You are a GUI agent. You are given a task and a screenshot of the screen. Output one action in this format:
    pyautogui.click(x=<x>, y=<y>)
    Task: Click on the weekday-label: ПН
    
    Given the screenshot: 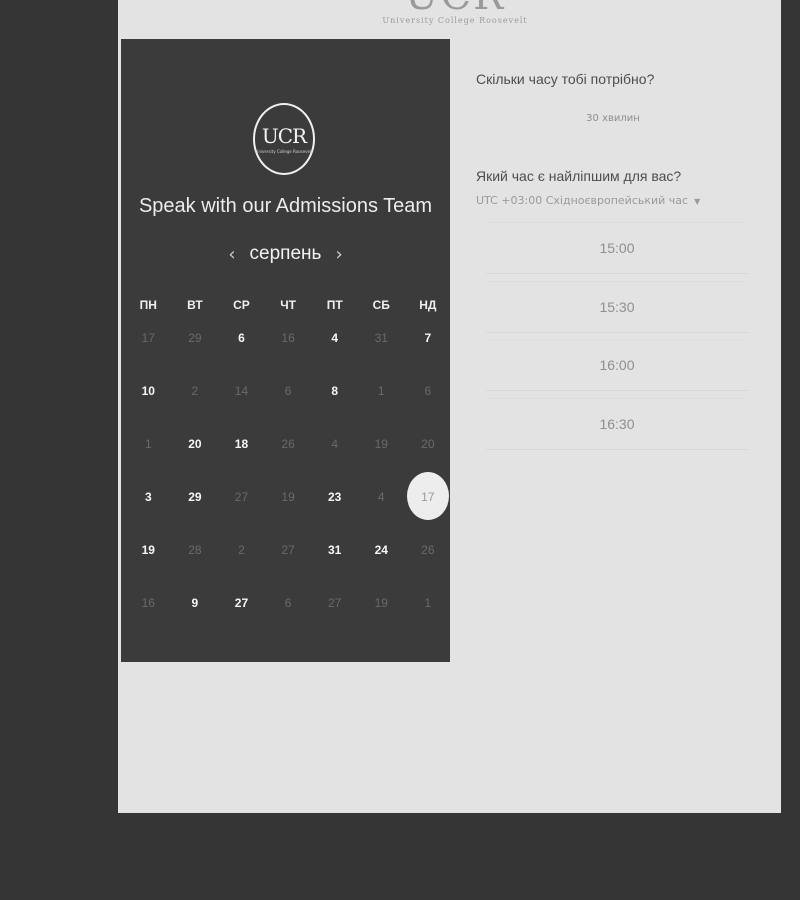 What is the action you would take?
    pyautogui.click(x=148, y=305)
    